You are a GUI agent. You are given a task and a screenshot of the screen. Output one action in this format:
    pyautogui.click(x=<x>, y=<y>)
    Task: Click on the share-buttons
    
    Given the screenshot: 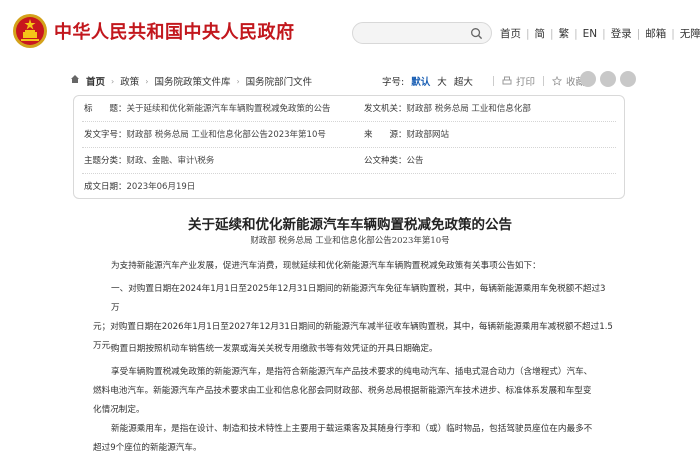 What is the action you would take?
    pyautogui.click(x=610, y=79)
    